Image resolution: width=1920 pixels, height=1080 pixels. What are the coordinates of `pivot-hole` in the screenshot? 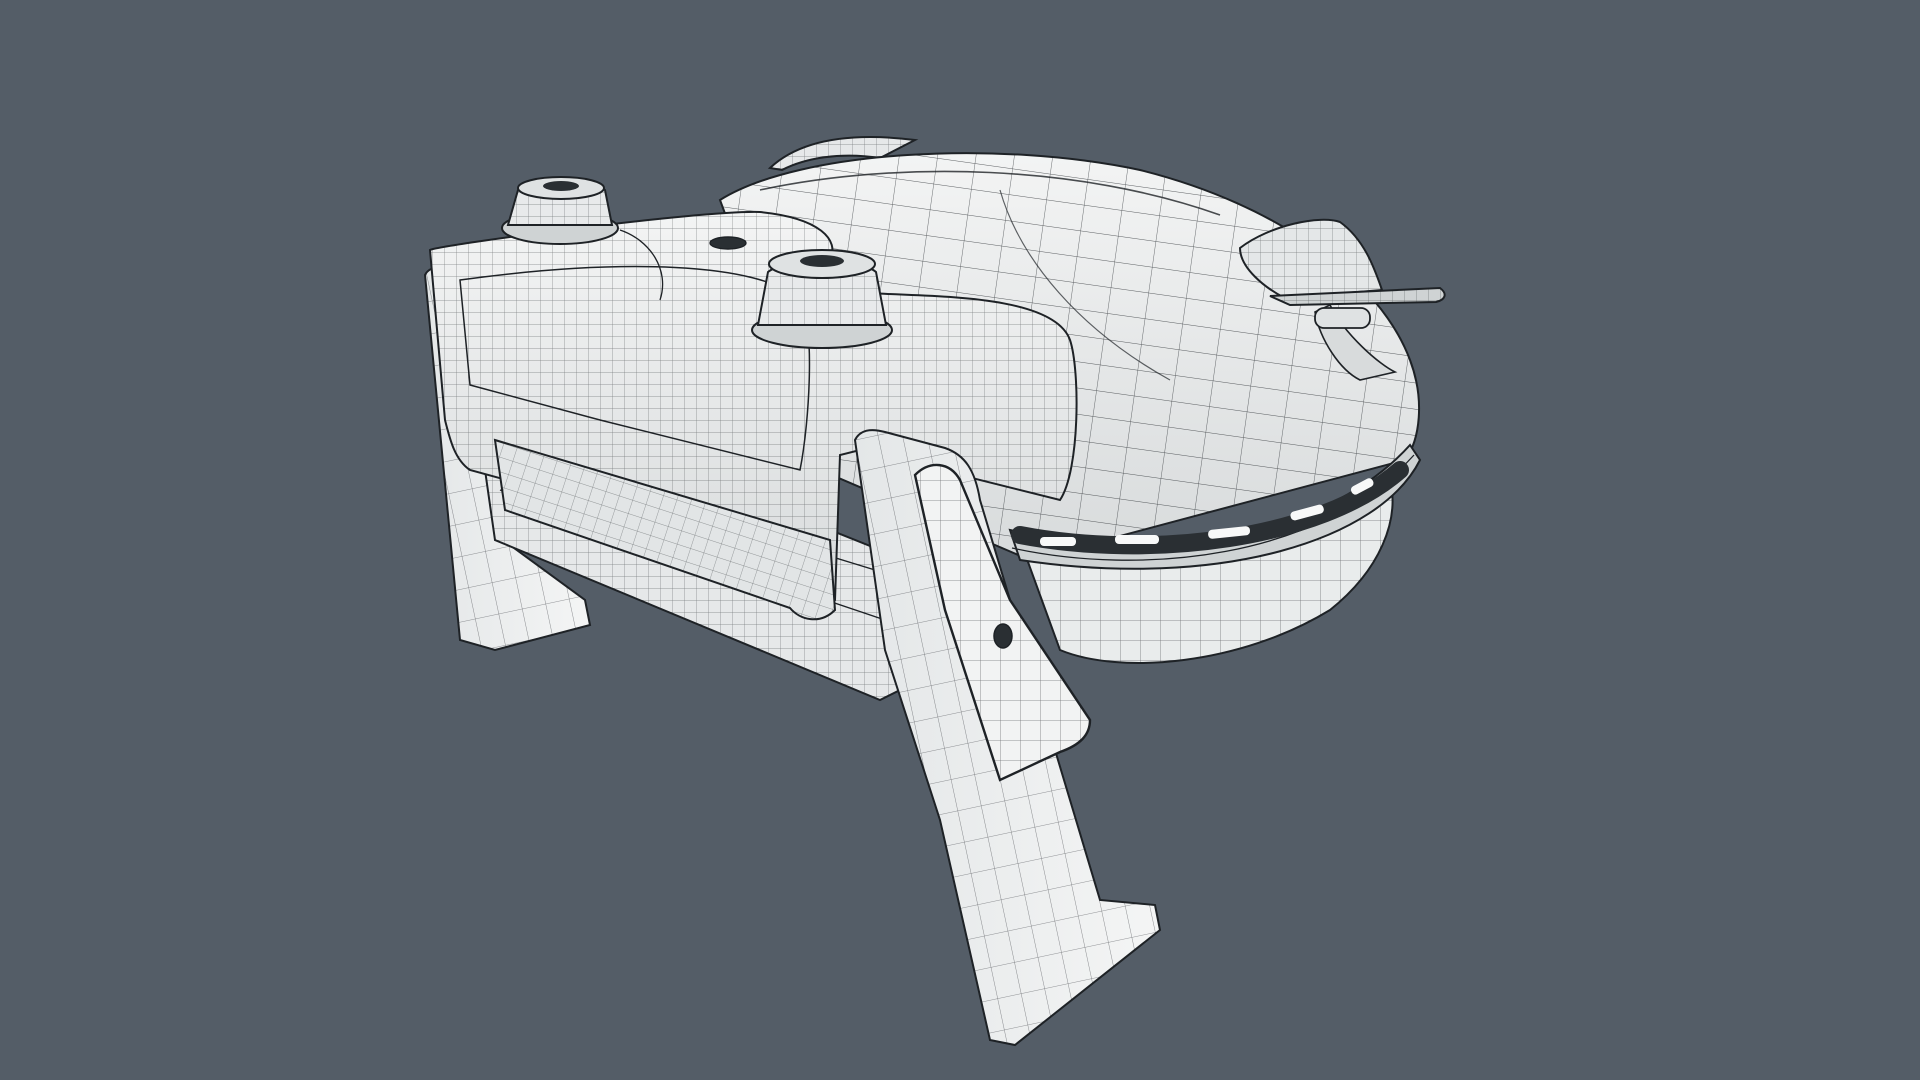 It's located at (1003, 636).